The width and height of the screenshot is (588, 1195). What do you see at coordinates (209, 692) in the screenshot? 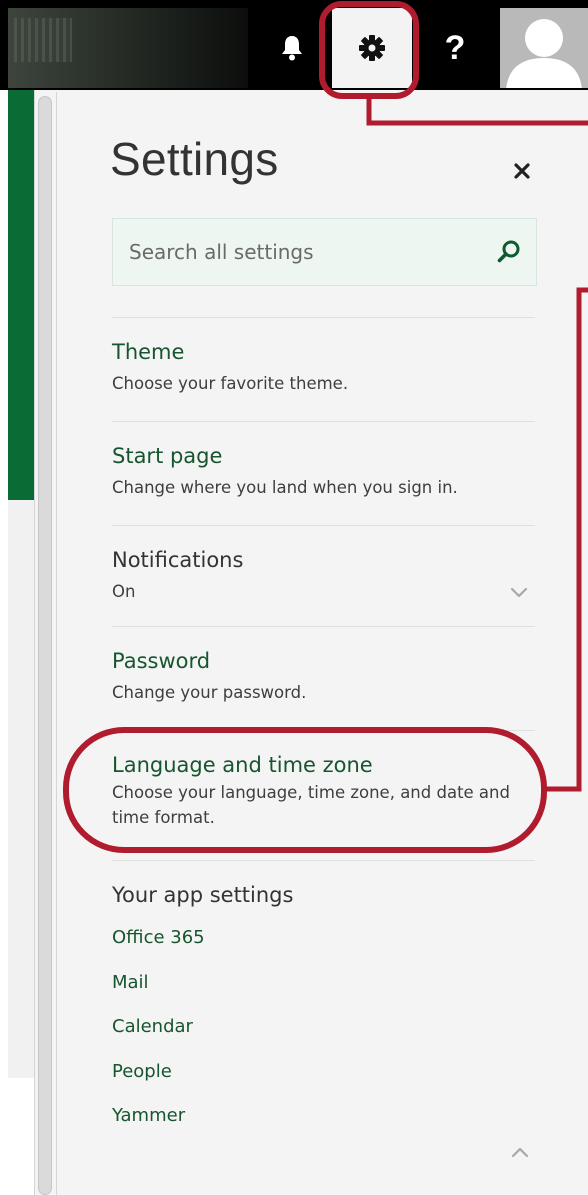
I see `setting-description: Change your password.` at bounding box center [209, 692].